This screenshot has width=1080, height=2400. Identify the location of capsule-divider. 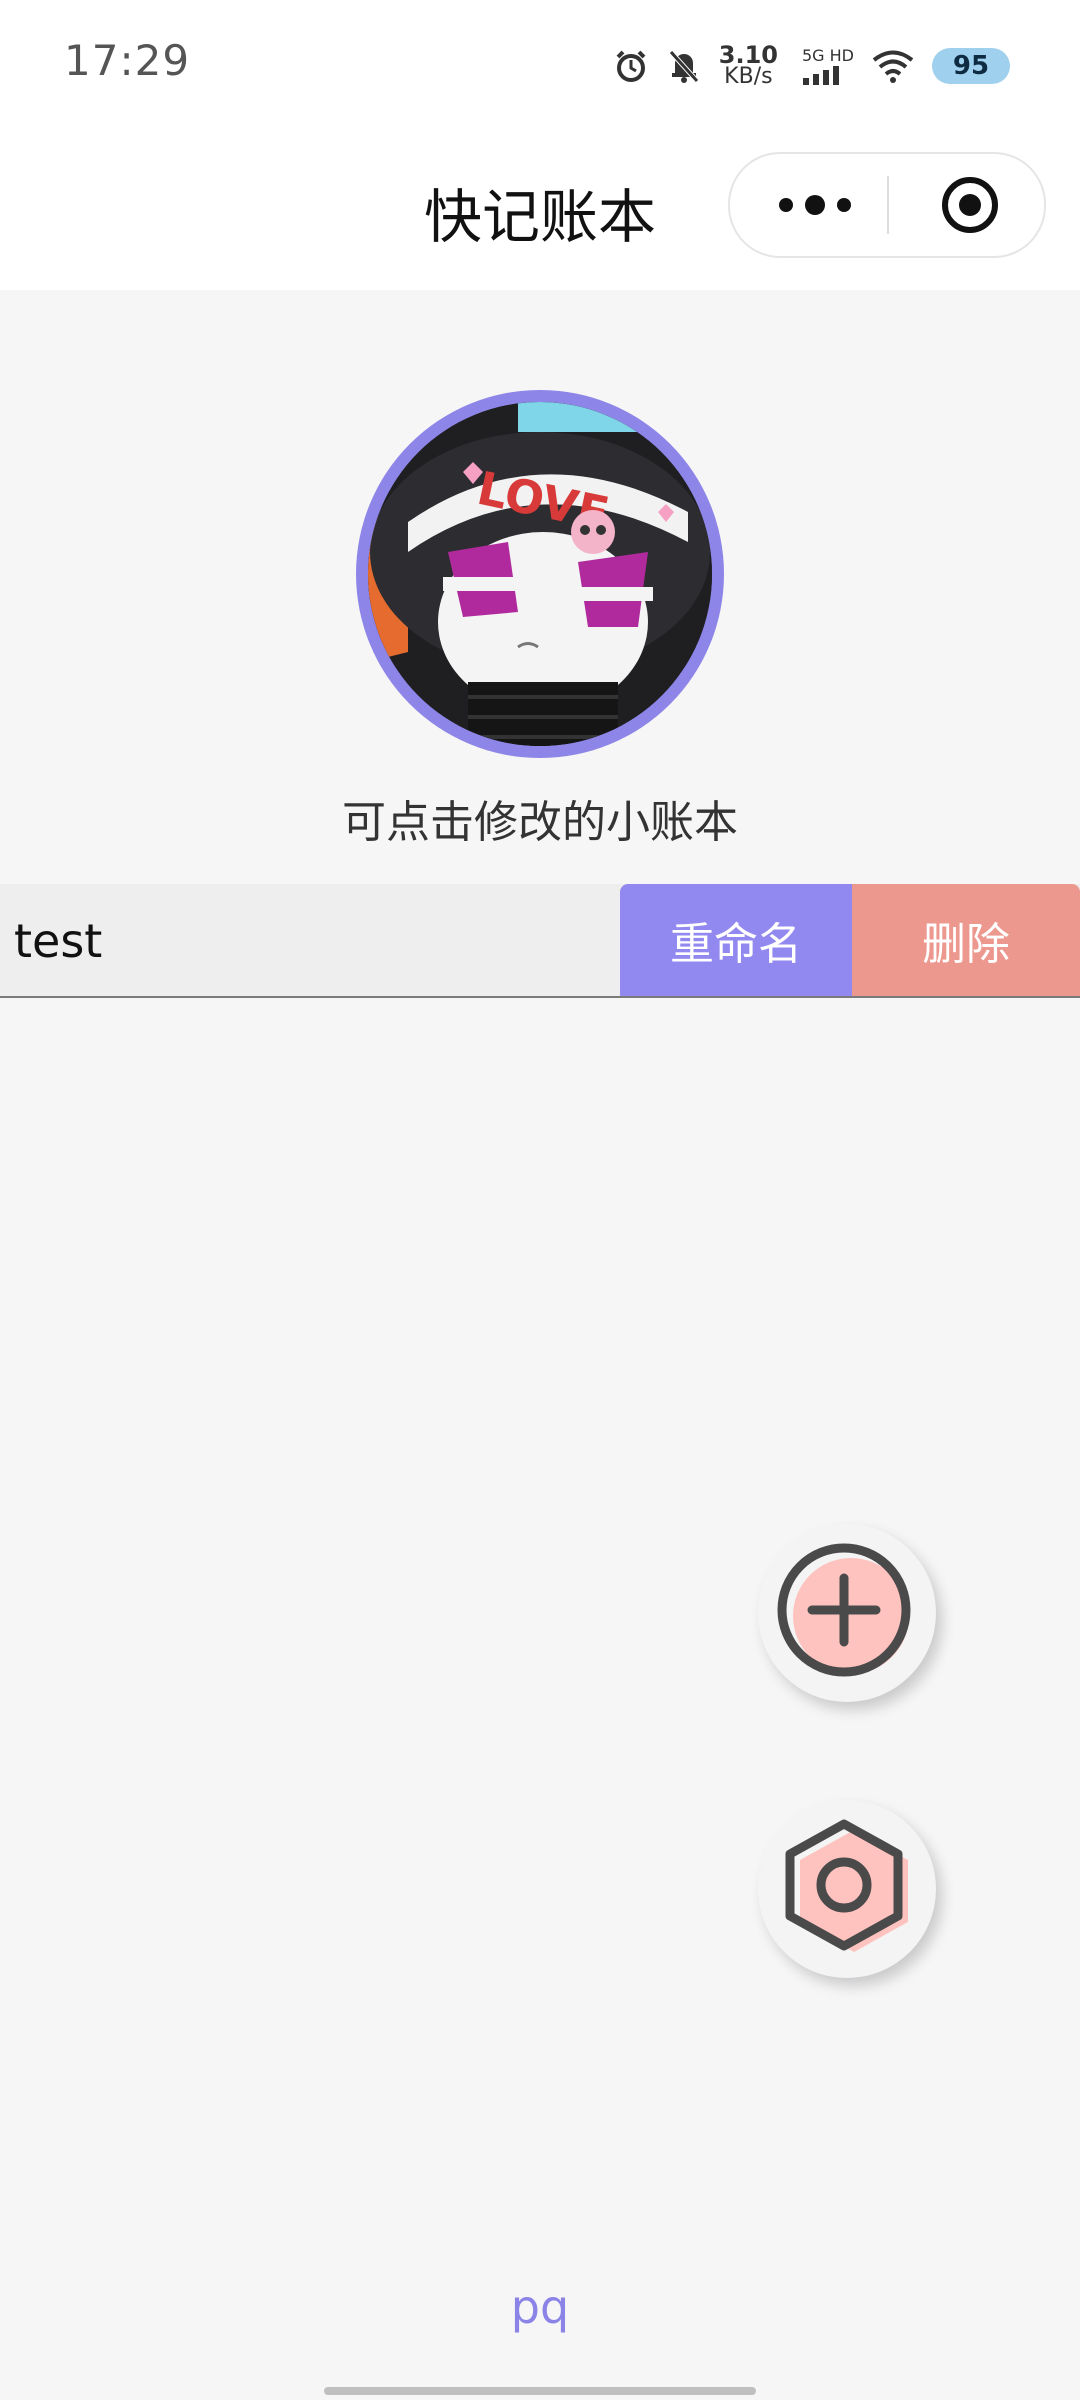
(888, 205).